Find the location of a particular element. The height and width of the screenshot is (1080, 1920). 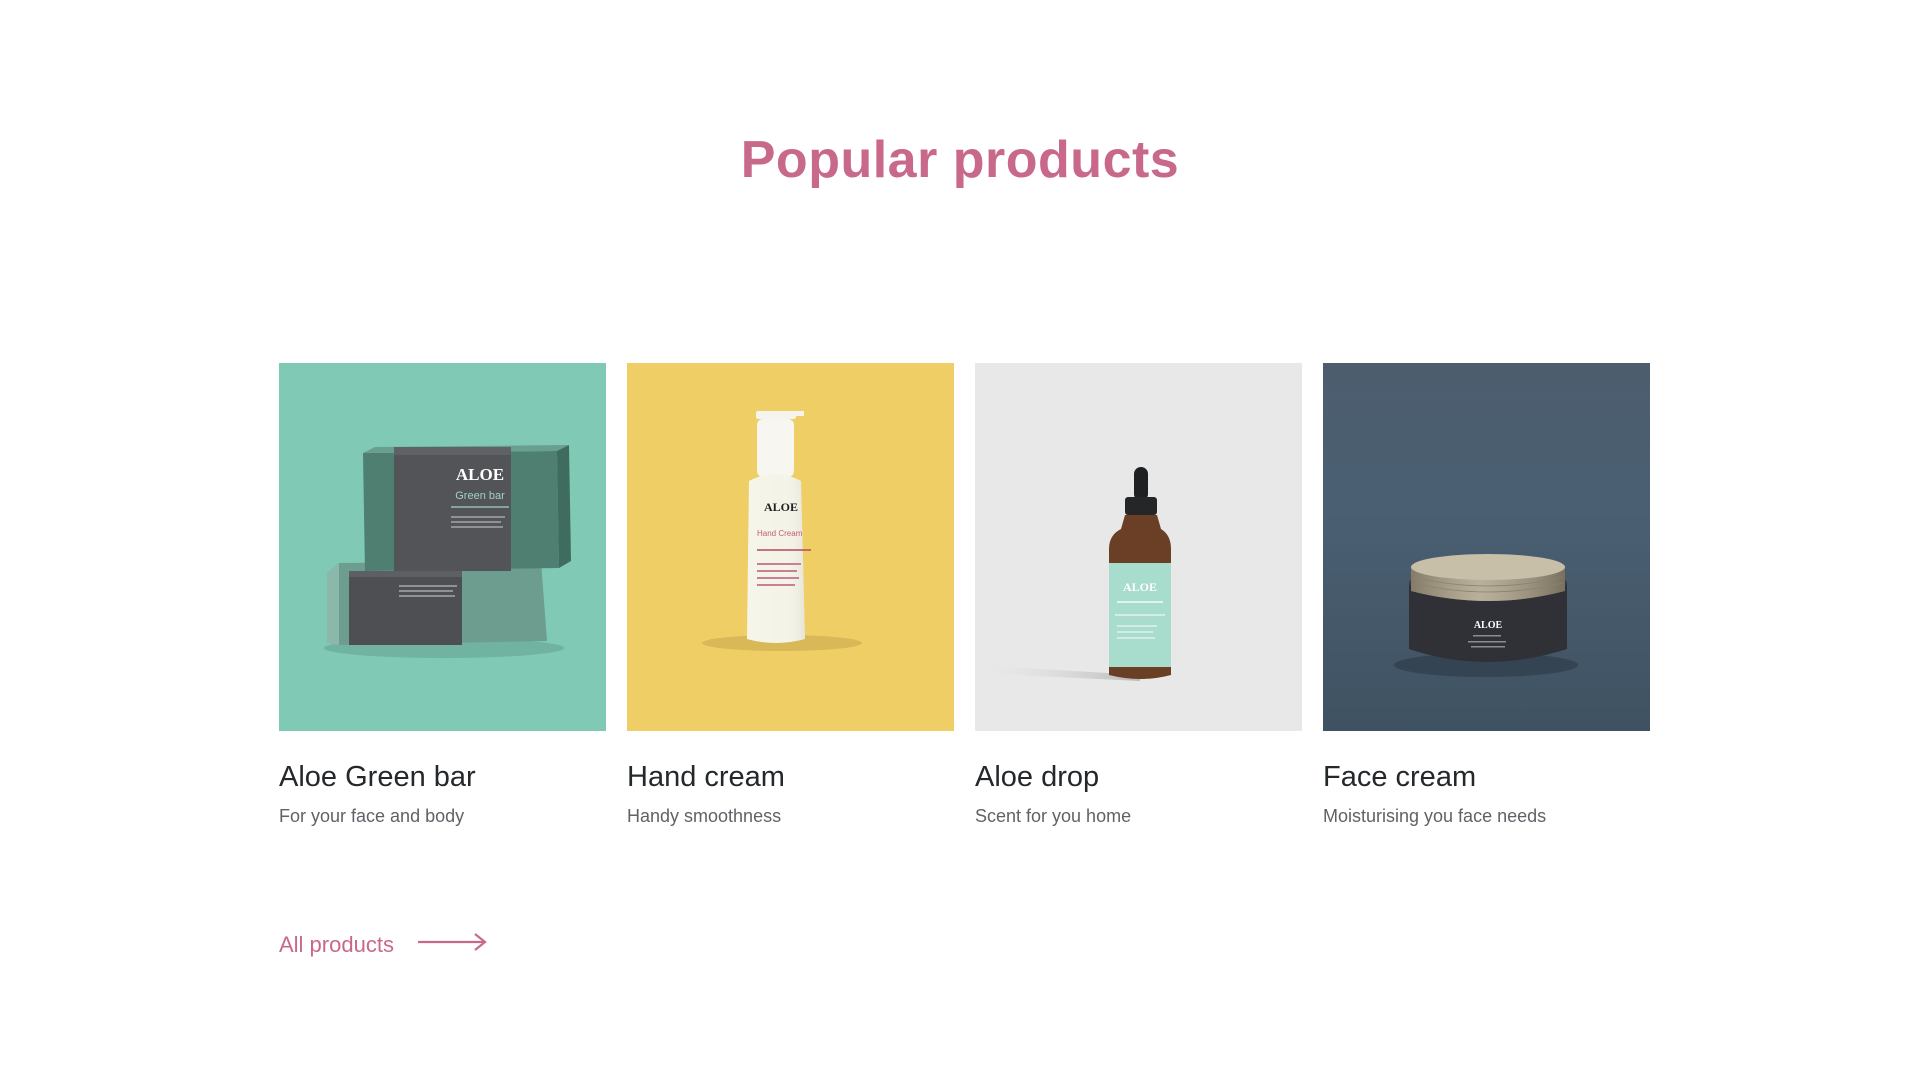

product-description: Handy smoothness is located at coordinates (704, 816).